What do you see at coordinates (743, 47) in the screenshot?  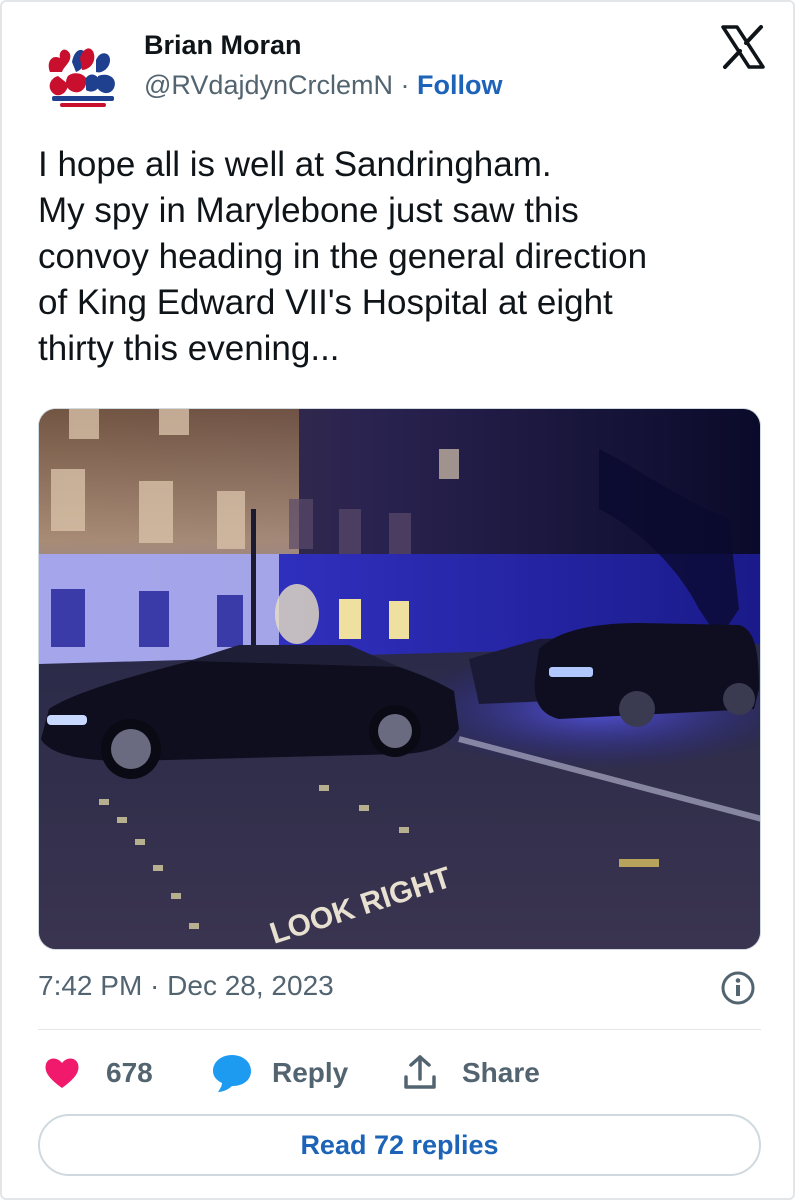 I see `x-logo-icon` at bounding box center [743, 47].